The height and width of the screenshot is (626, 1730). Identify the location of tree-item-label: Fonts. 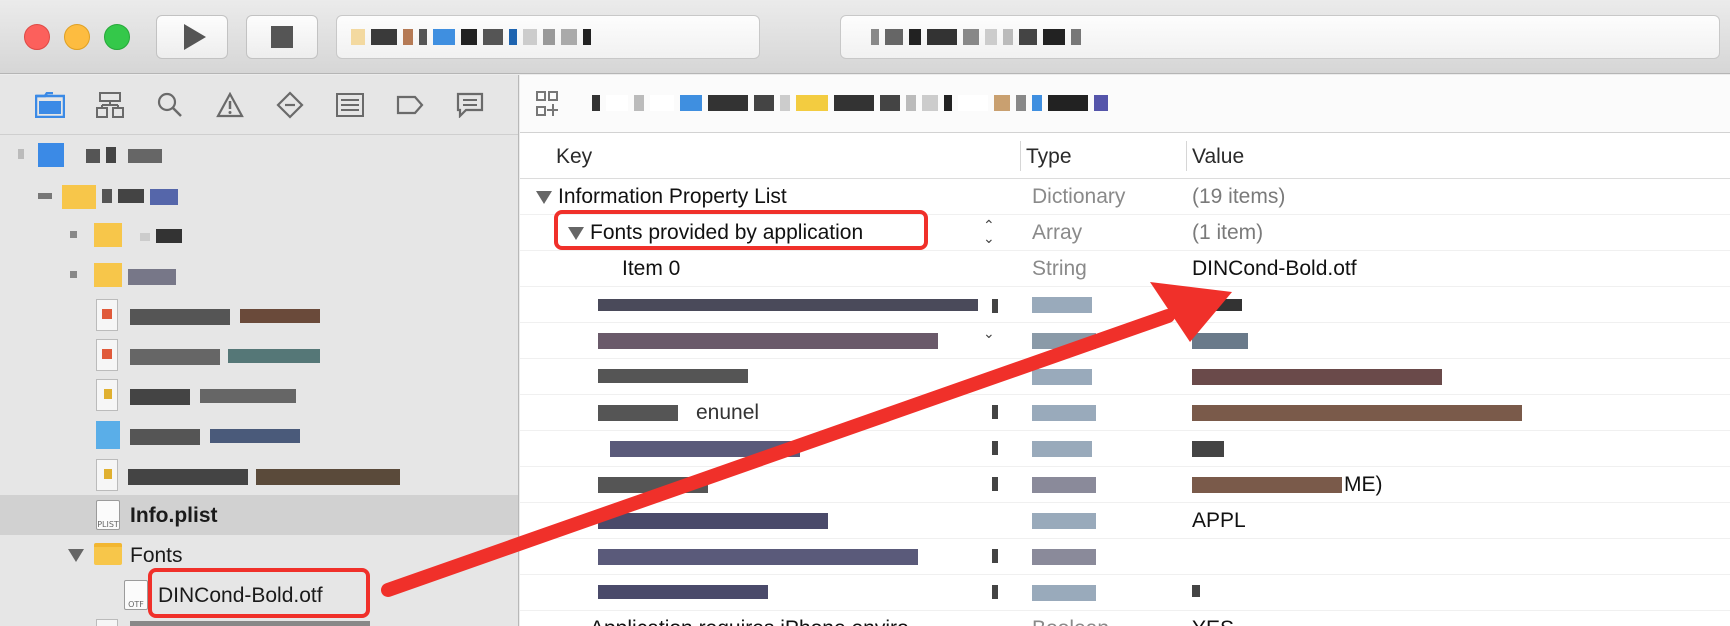
(156, 555).